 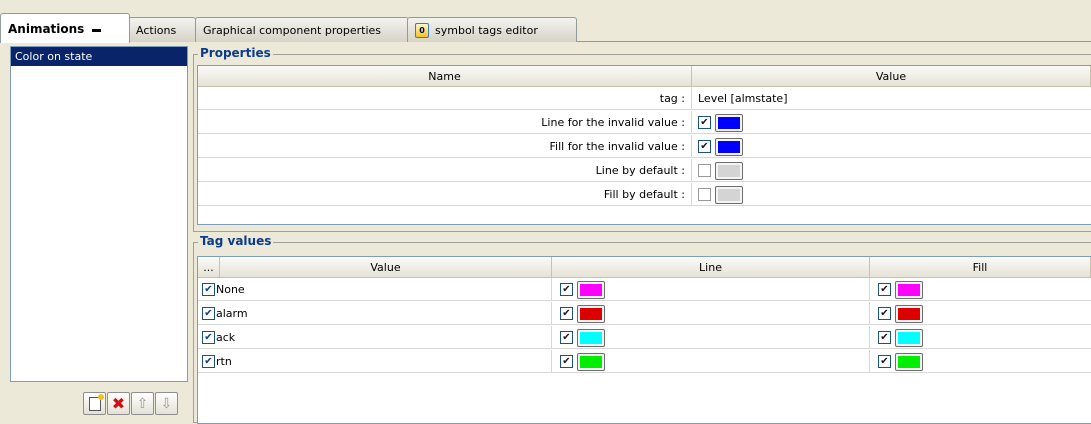 I want to click on line-default-color-button, so click(x=729, y=170).